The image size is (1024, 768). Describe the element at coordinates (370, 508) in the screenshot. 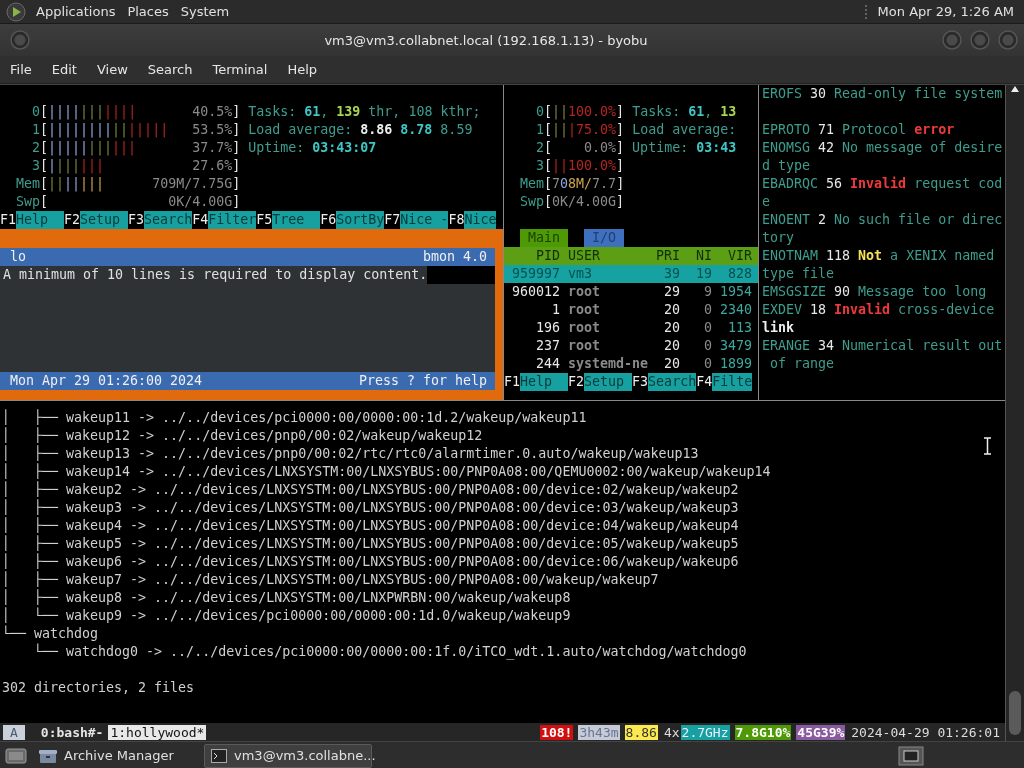

I see `tree-line: │ ├── wakeup3 -> ../../devices/LNXSYSTM:00/LNXSYBUS:00/PNP0A08:00/device:03/wakeup/wakeup3` at that location.